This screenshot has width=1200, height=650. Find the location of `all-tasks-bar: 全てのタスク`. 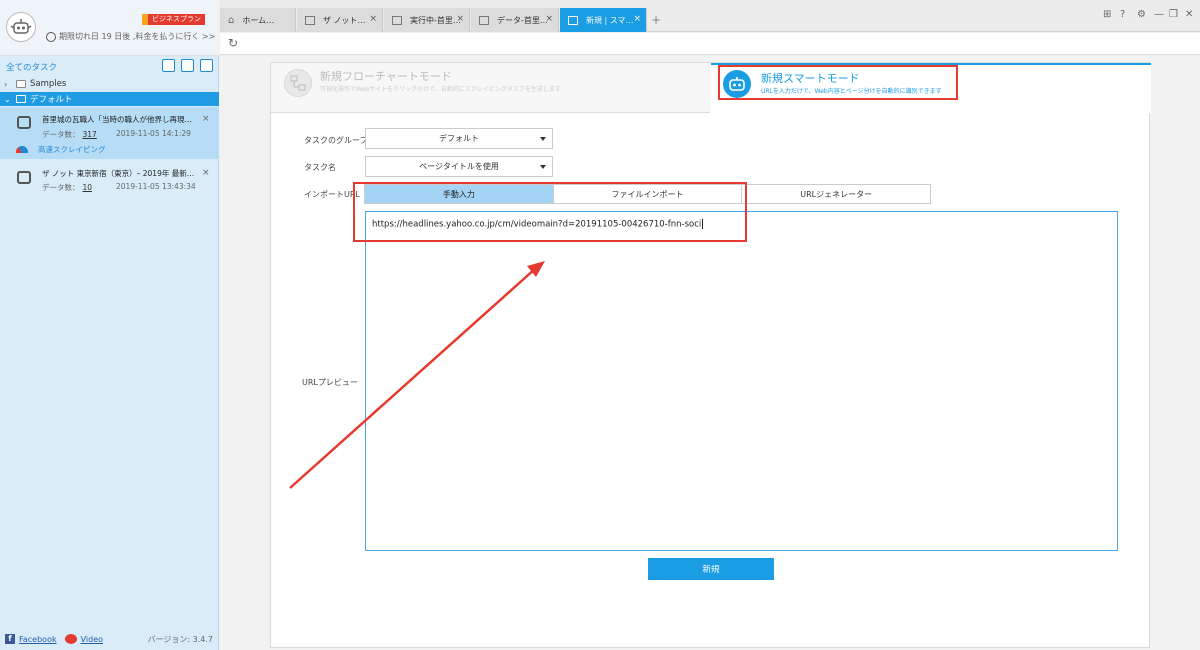

all-tasks-bar: 全てのタスク is located at coordinates (109, 66).